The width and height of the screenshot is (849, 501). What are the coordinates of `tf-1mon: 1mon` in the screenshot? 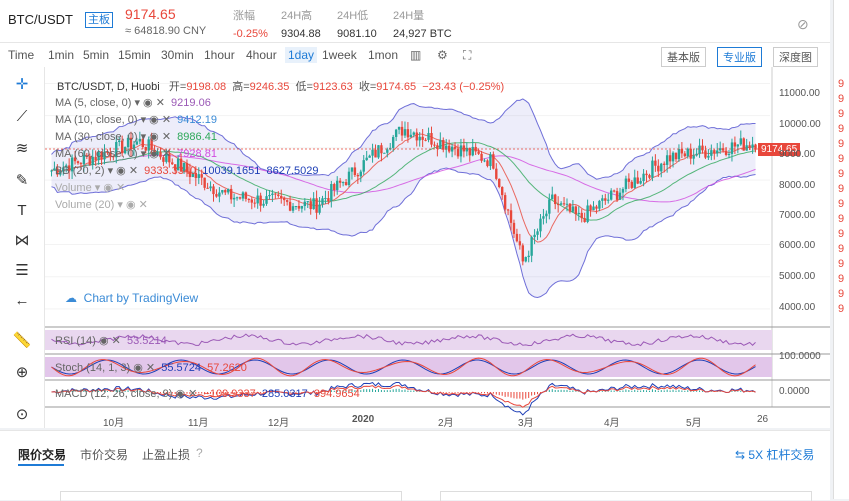 It's located at (383, 55).